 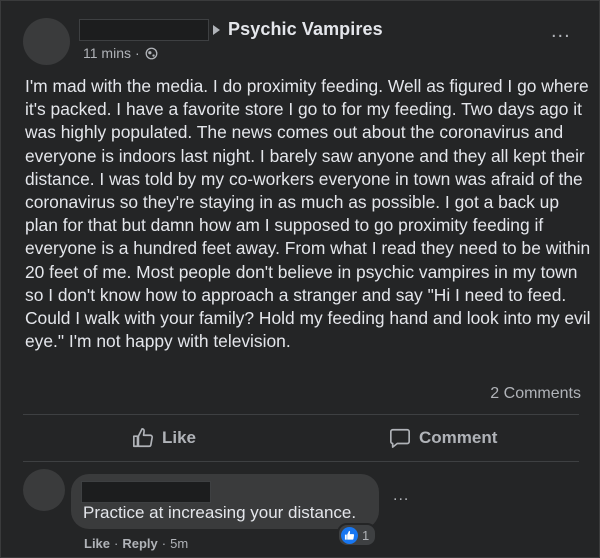 What do you see at coordinates (146, 492) in the screenshot?
I see `commenter-name-redacted` at bounding box center [146, 492].